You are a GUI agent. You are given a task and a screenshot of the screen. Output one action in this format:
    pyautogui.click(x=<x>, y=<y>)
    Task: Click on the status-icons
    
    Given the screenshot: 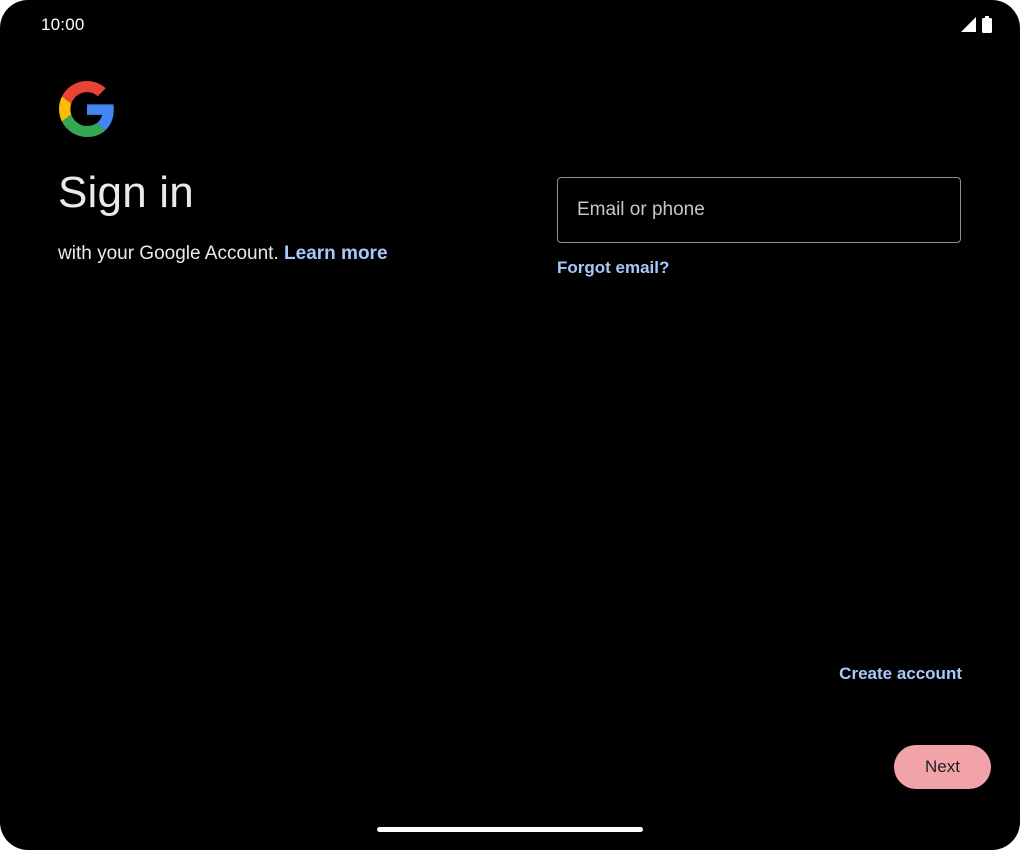 What is the action you would take?
    pyautogui.click(x=976, y=27)
    